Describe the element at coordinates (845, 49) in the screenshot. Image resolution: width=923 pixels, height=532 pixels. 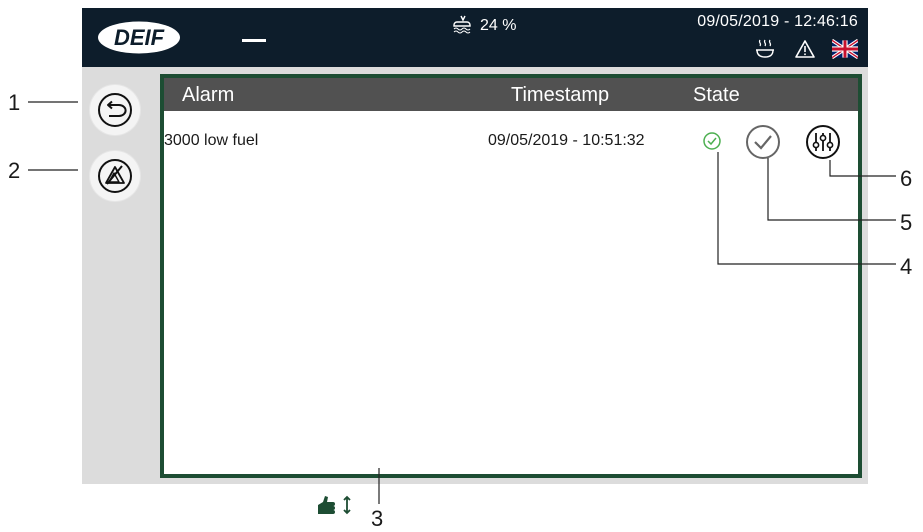
I see `uk-flag-icon` at that location.